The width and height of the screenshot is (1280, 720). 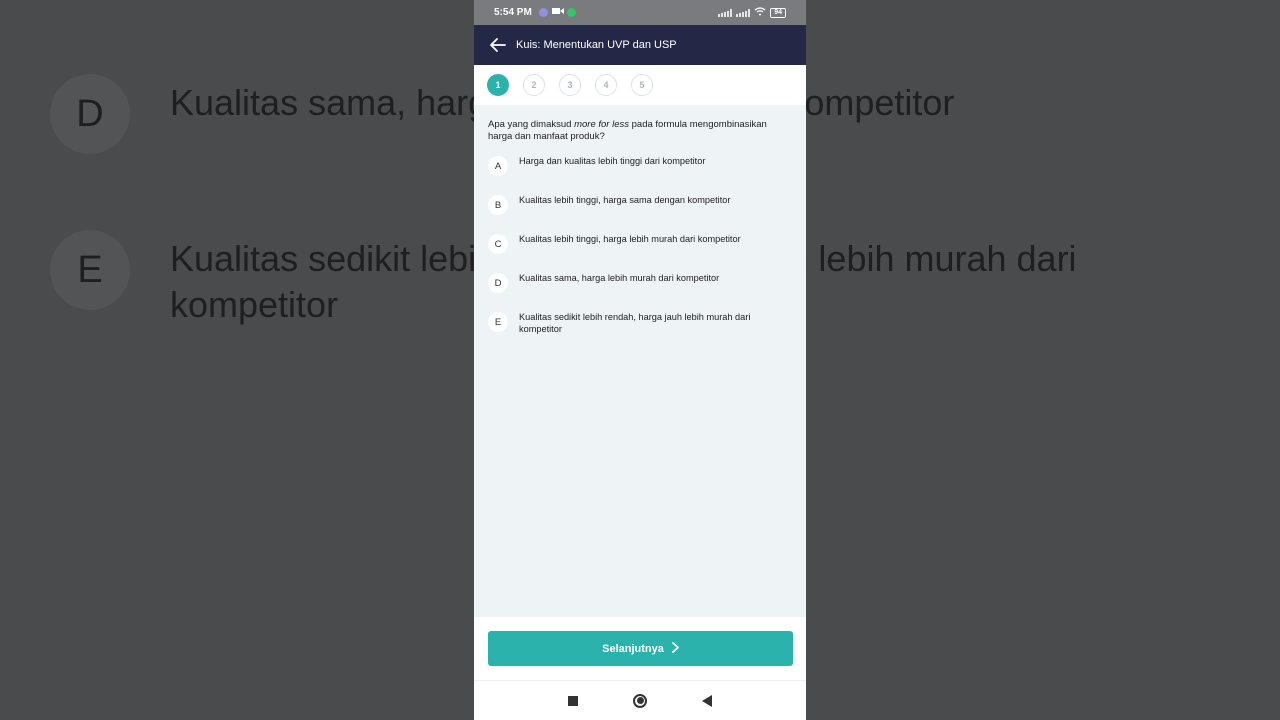 What do you see at coordinates (498, 85) in the screenshot?
I see `step-1: 1` at bounding box center [498, 85].